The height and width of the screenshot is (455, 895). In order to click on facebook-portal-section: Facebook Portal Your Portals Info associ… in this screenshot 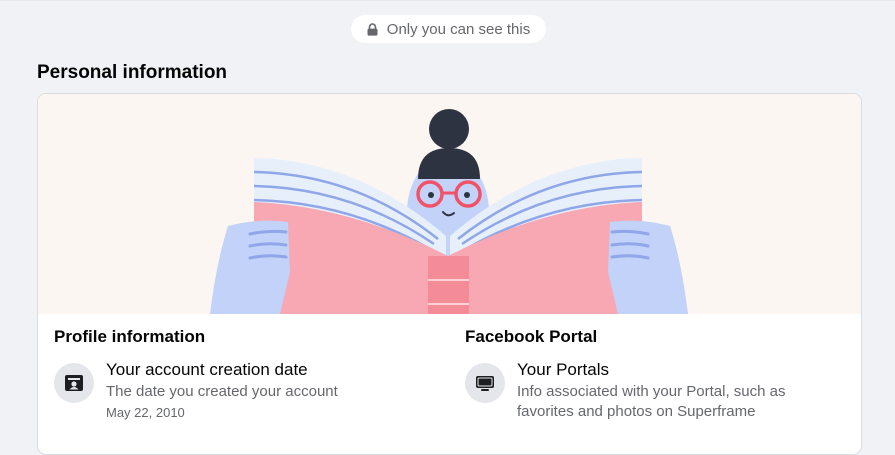, I will do `click(655, 374)`.